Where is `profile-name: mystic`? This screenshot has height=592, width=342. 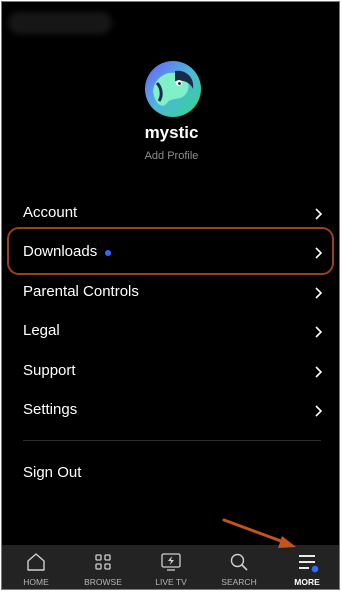
profile-name: mystic is located at coordinates (171, 132).